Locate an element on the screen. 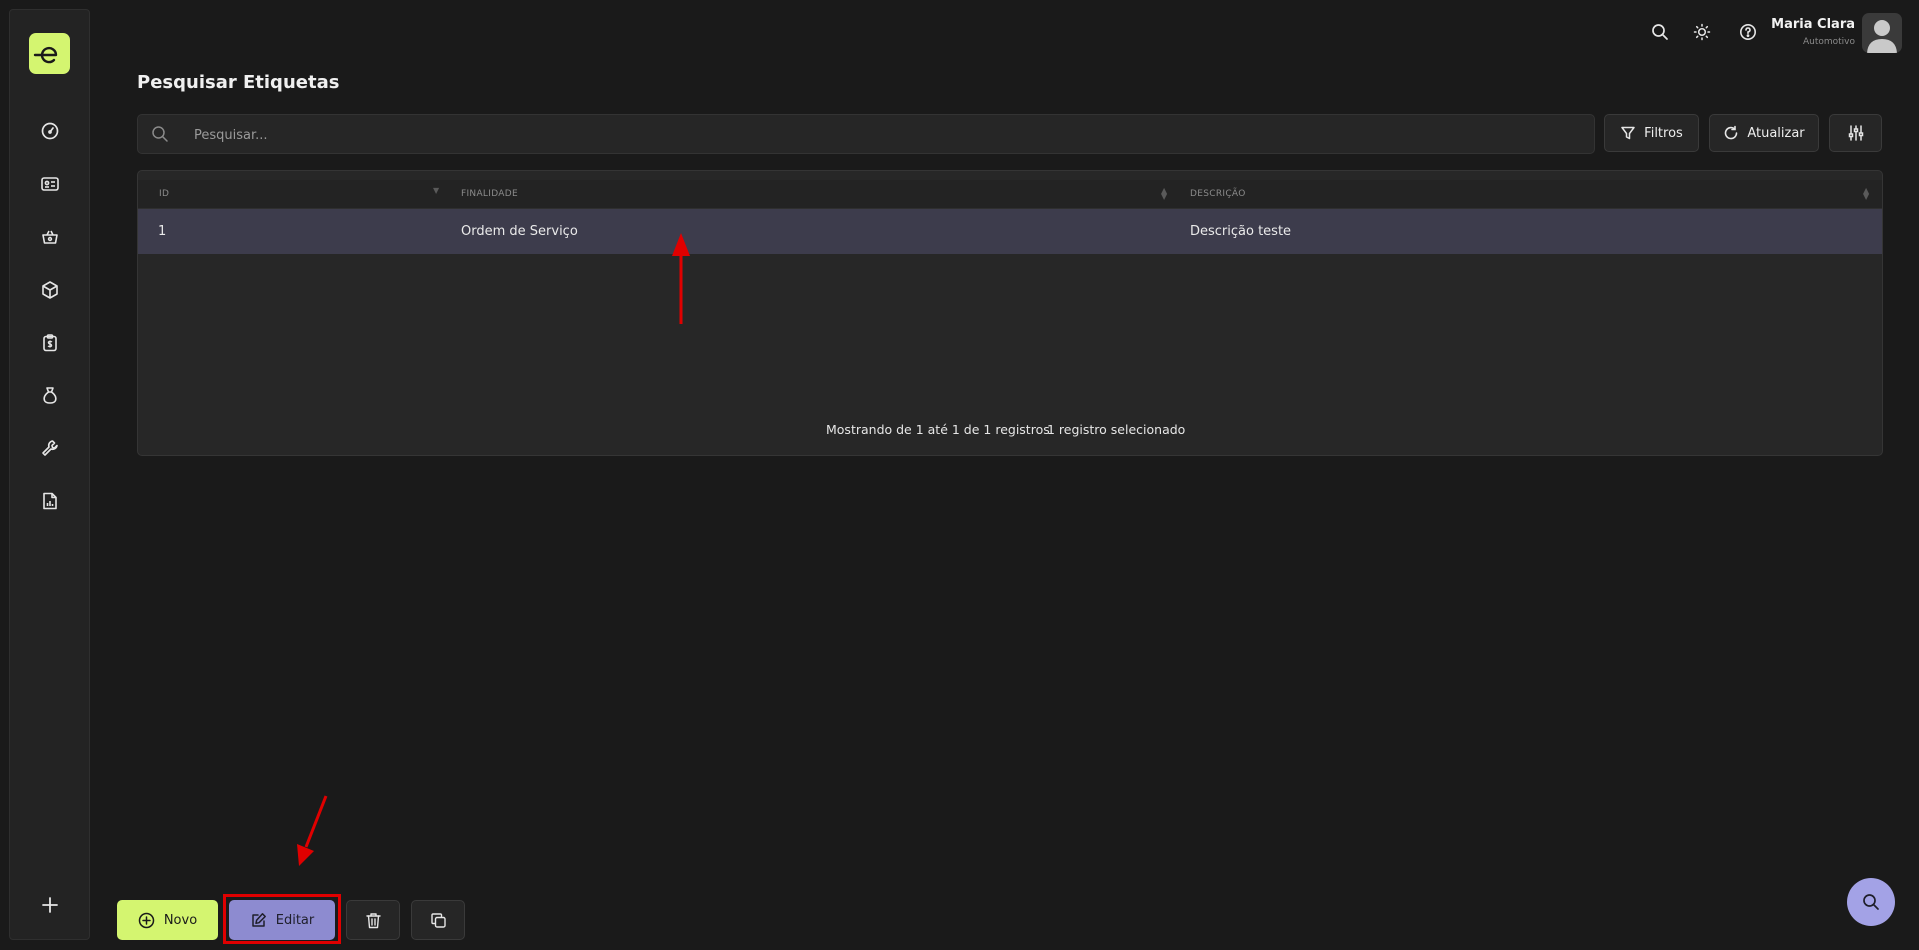  column-header-id: ID is located at coordinates (164, 194).